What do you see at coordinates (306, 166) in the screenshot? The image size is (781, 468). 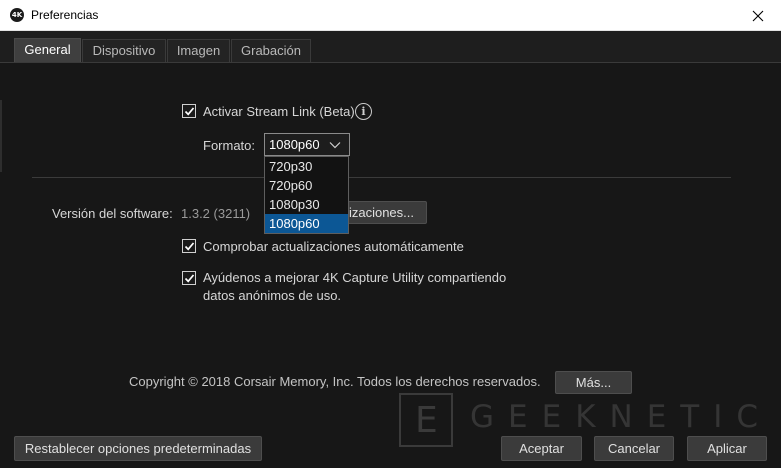 I see `format-option-720p30: 720p30` at bounding box center [306, 166].